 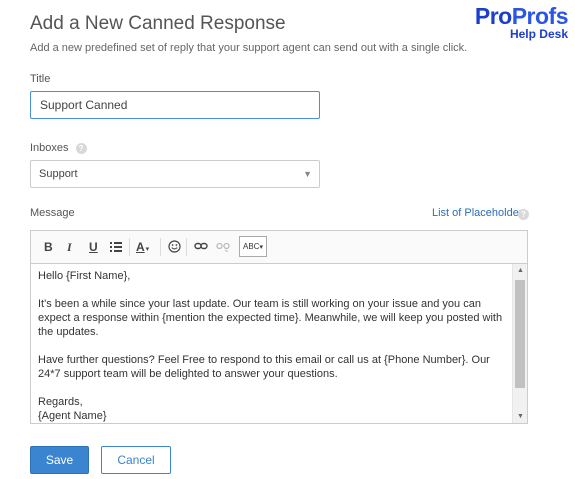 What do you see at coordinates (279, 247) in the screenshot?
I see `editor-toolbar: B I U A▾ ABC▾` at bounding box center [279, 247].